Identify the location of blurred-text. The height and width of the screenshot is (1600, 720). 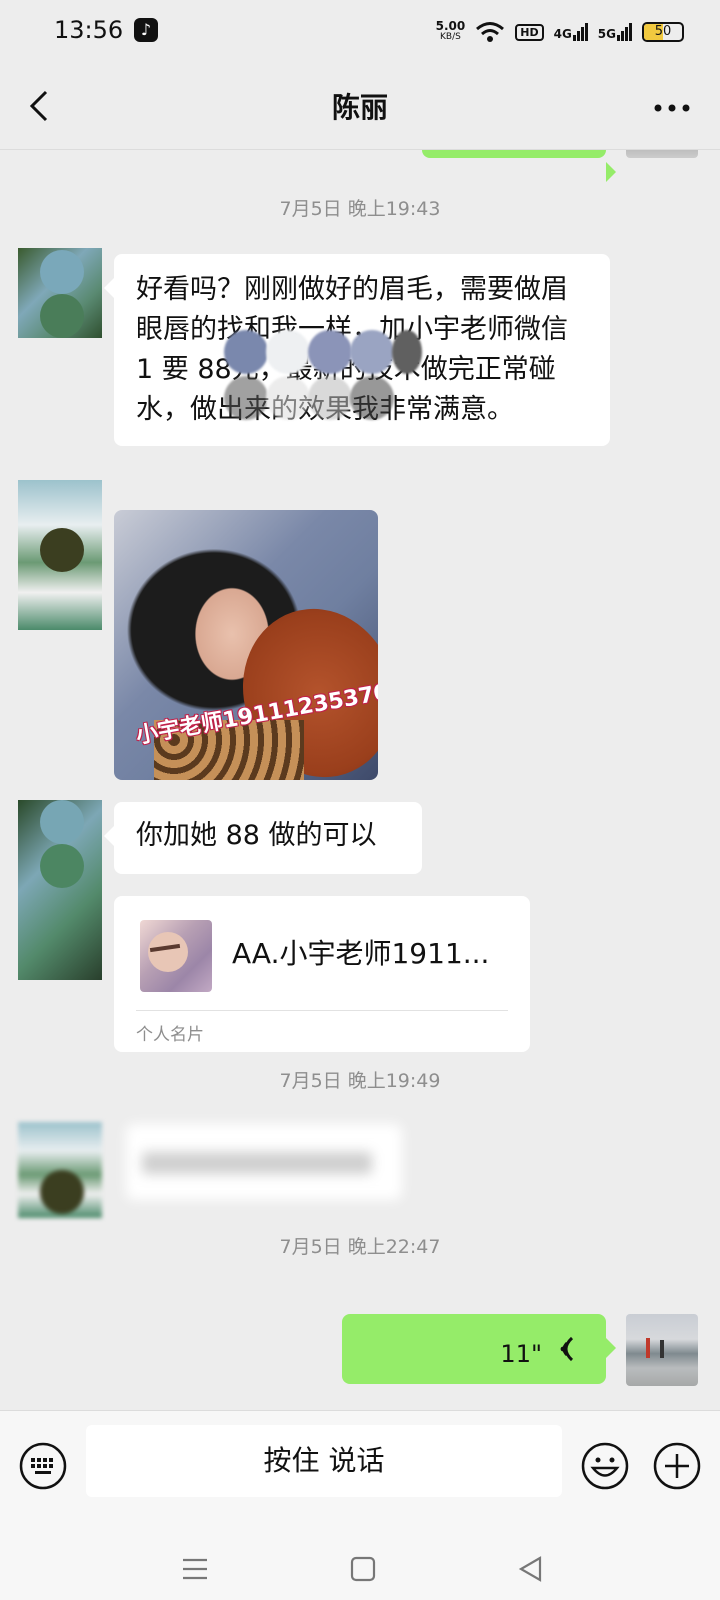
(257, 1163).